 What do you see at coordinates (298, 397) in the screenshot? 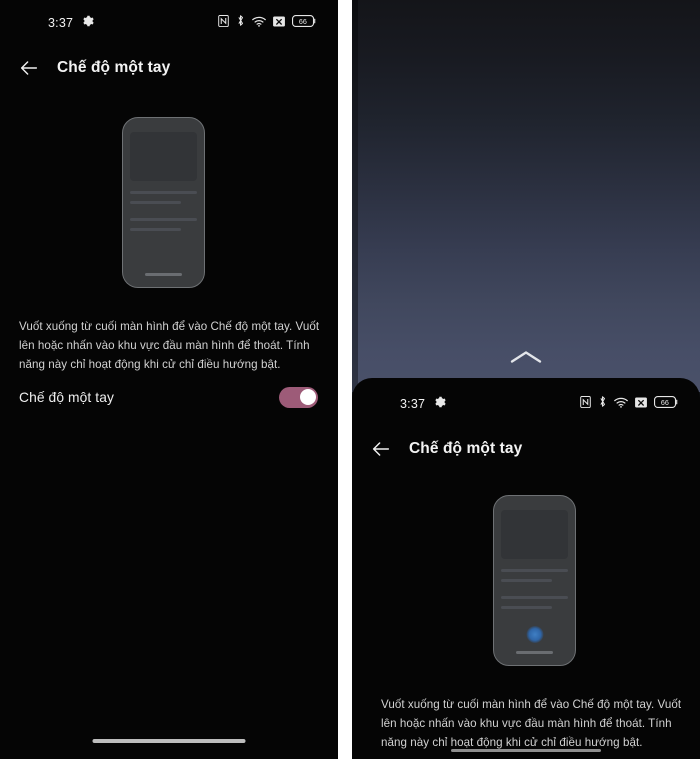
I see `one-handed-mode-toggle` at bounding box center [298, 397].